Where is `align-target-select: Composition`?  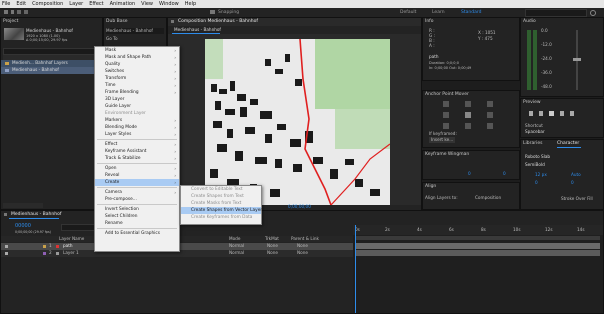 align-target-select: Composition is located at coordinates (488, 198).